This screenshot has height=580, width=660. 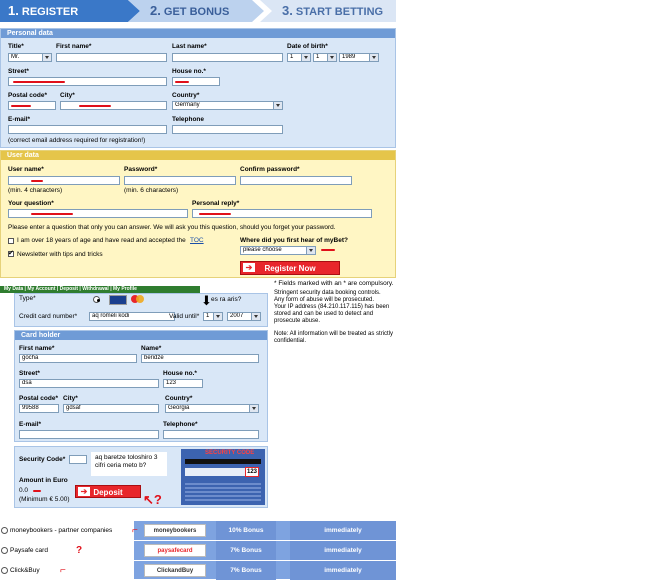 What do you see at coordinates (39, 408) in the screenshot?
I see `holder-postal-input: 99588` at bounding box center [39, 408].